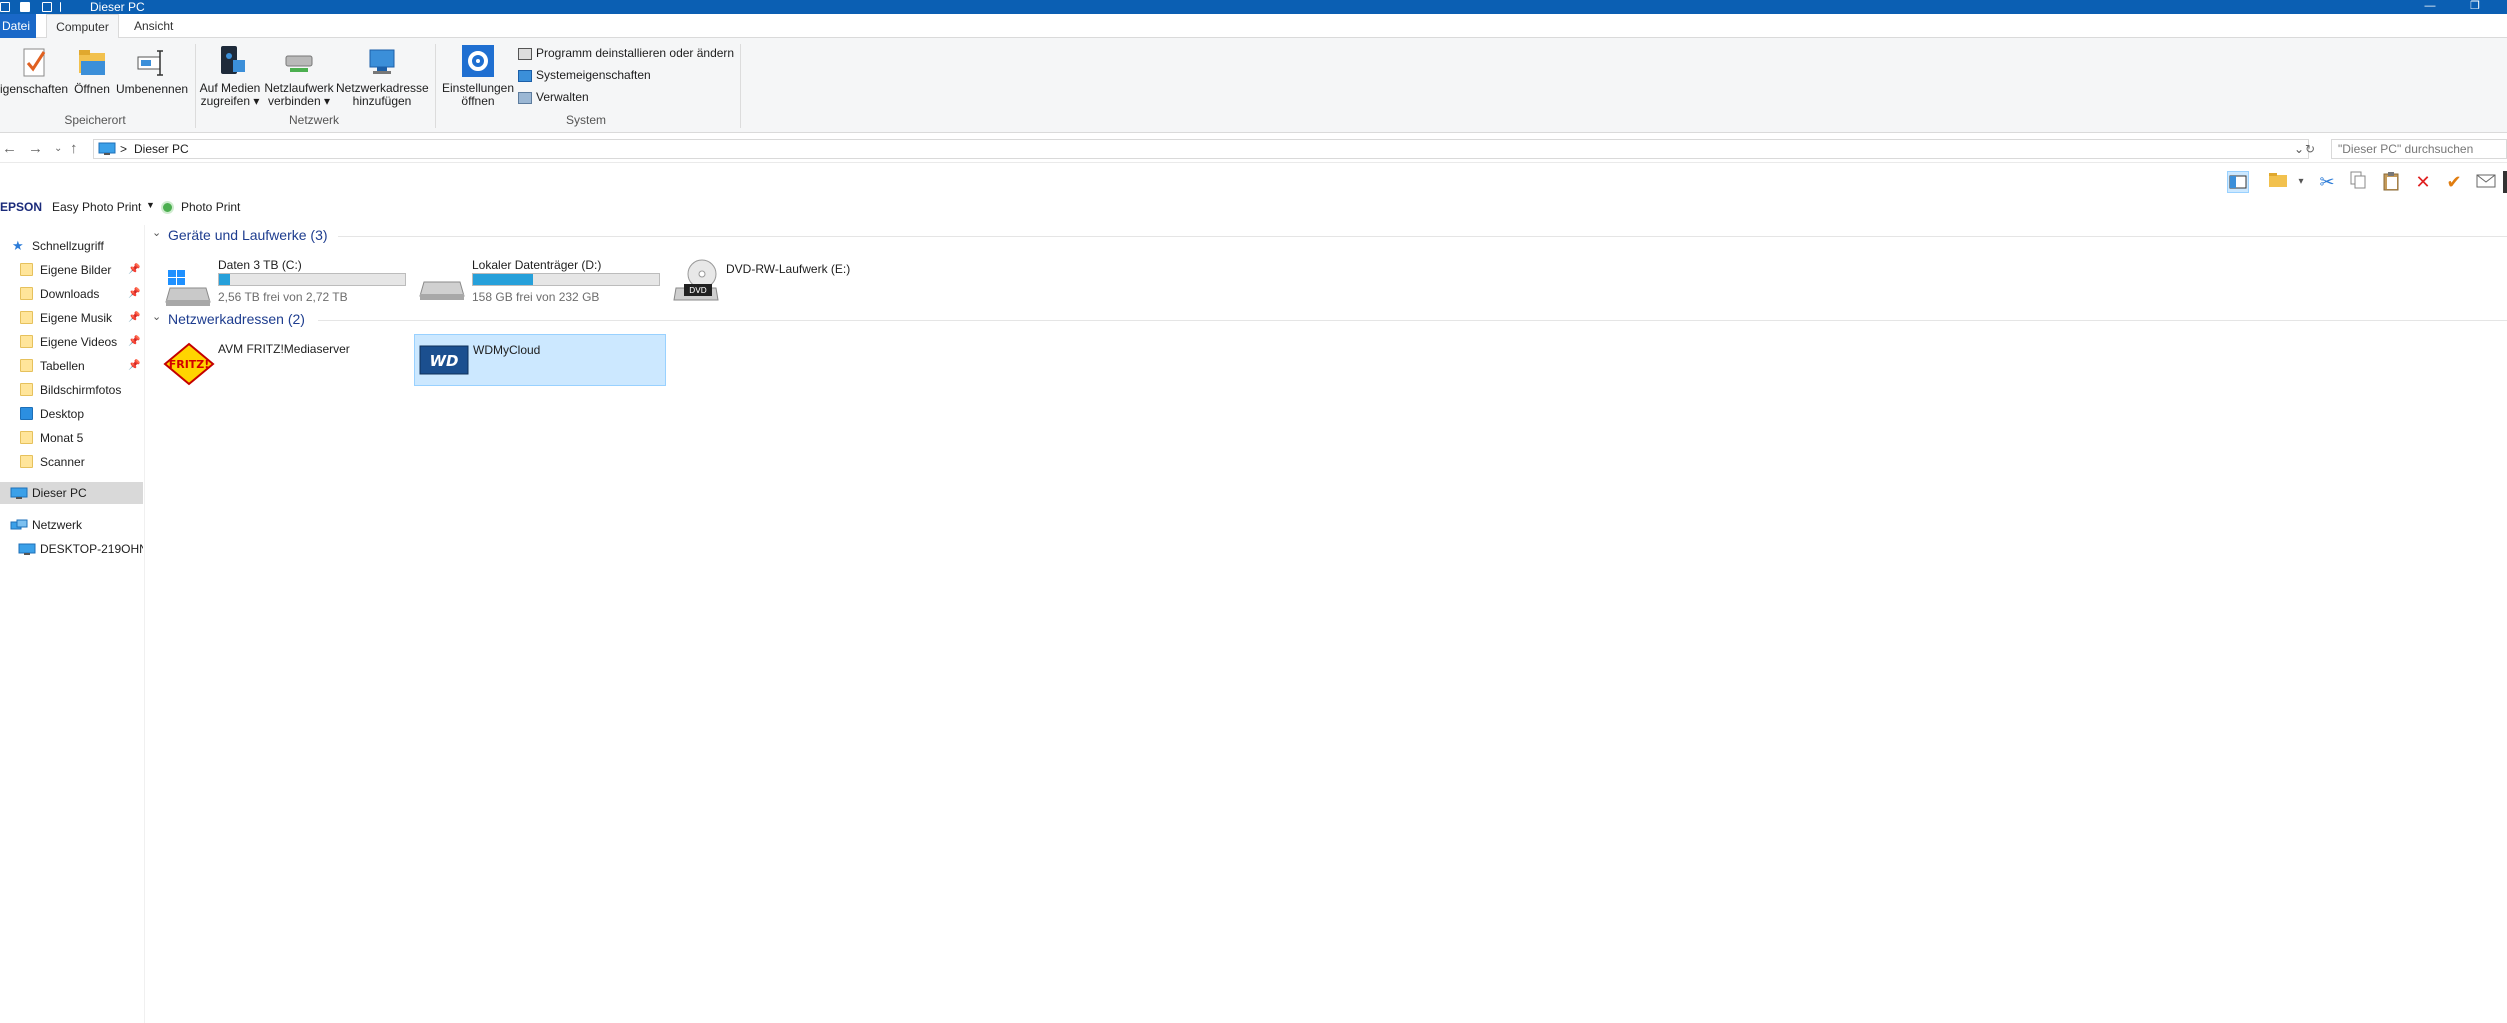  I want to click on tab-computer: Computer, so click(82, 26).